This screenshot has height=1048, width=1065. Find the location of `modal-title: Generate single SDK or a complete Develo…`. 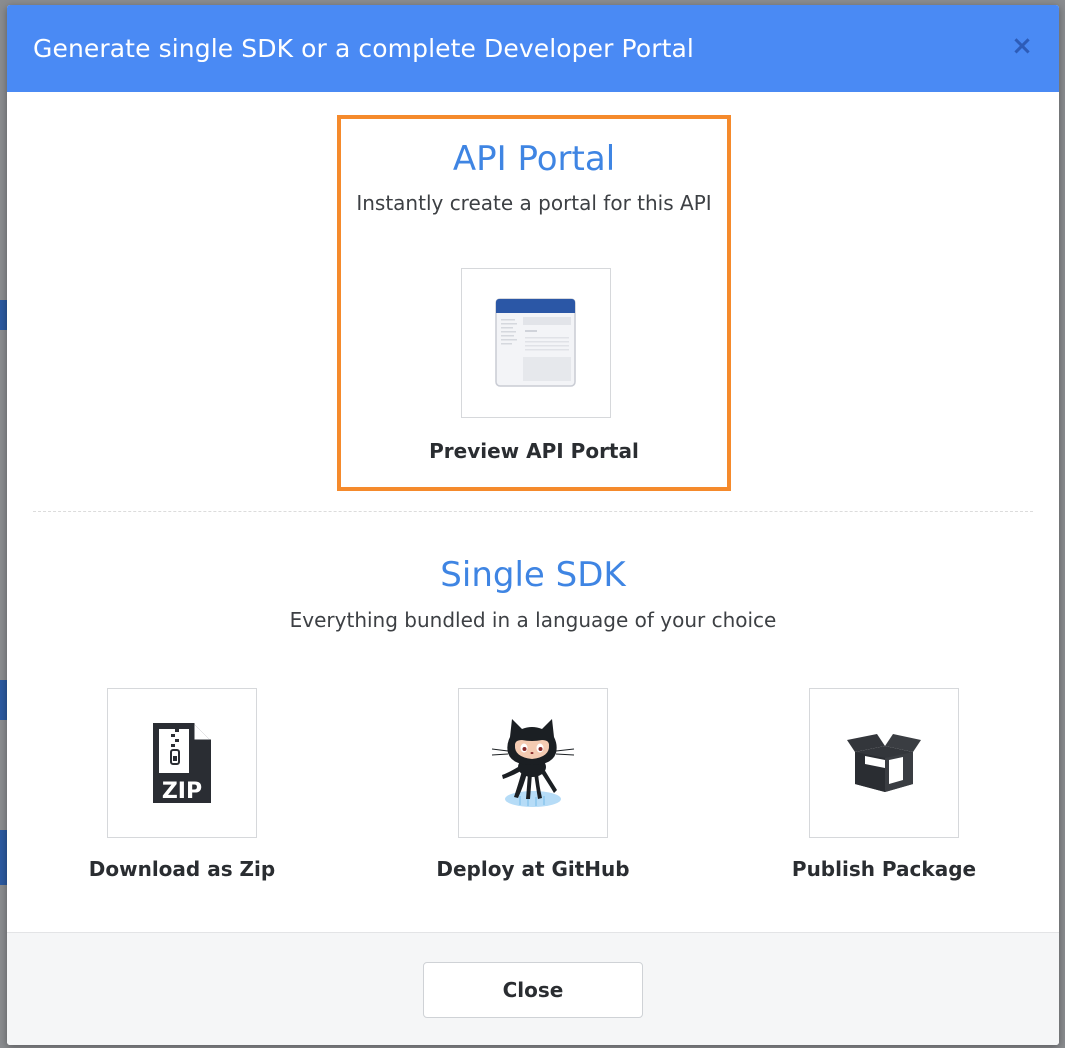

modal-title: Generate single SDK or a complete Develo… is located at coordinates (363, 48).